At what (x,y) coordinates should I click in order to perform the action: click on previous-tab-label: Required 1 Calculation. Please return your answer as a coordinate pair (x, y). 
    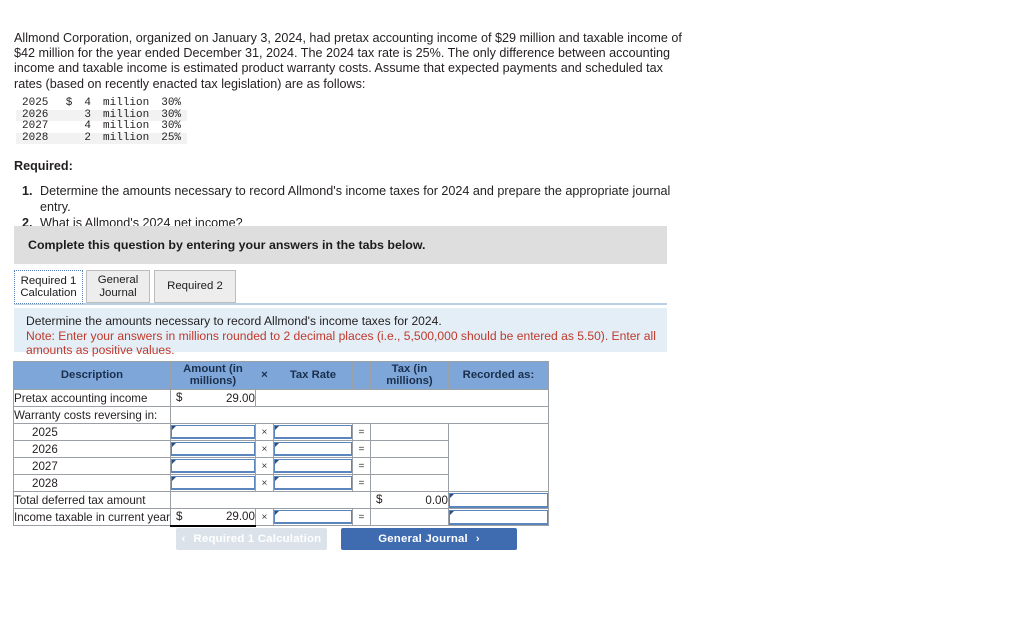
    Looking at the image, I should click on (257, 539).